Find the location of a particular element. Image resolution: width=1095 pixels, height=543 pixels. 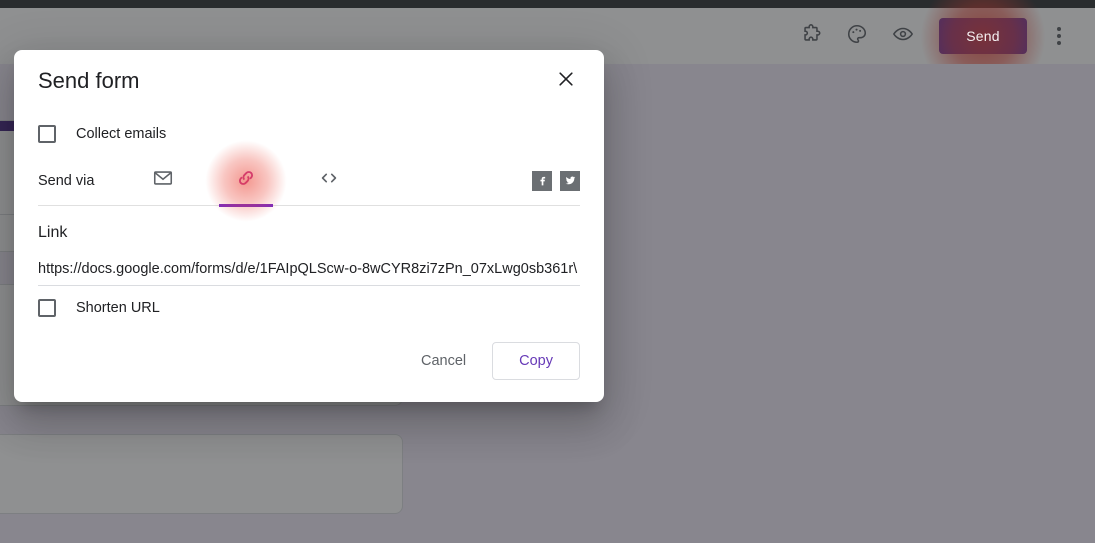

link-section: Link is located at coordinates (309, 246).